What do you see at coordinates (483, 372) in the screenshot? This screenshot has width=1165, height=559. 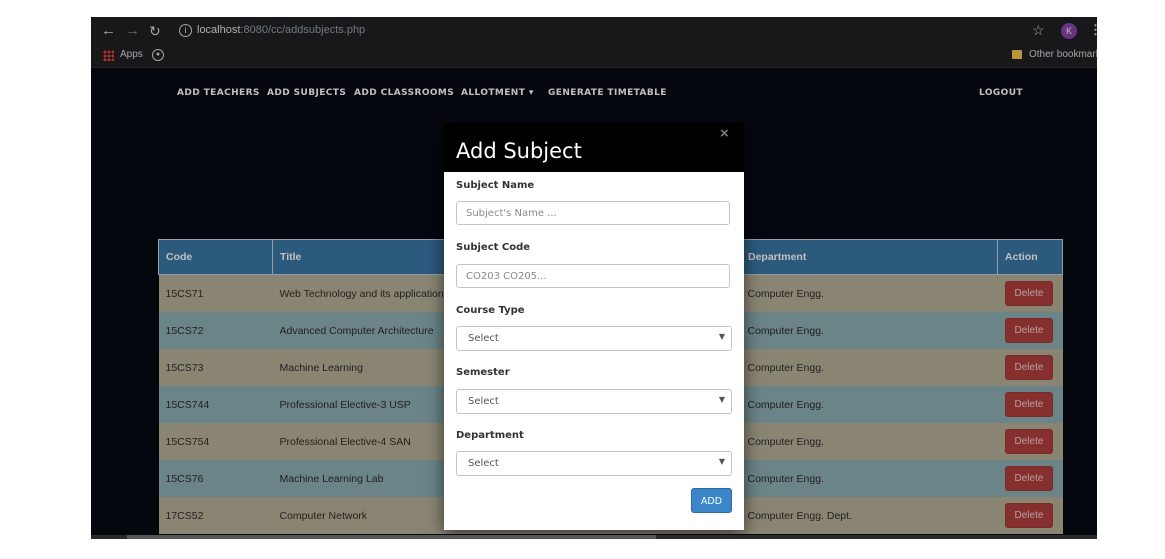 I see `semester-label: Semester` at bounding box center [483, 372].